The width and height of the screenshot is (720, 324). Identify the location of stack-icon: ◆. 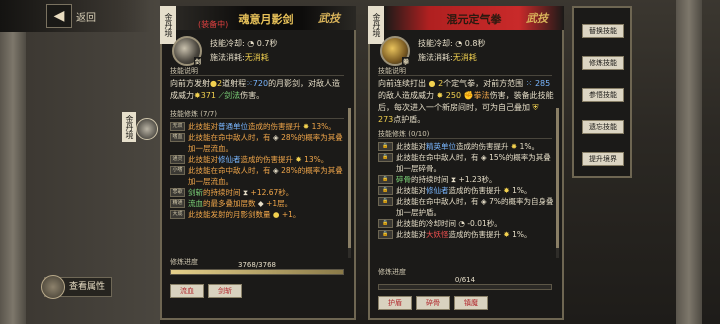
(260, 203).